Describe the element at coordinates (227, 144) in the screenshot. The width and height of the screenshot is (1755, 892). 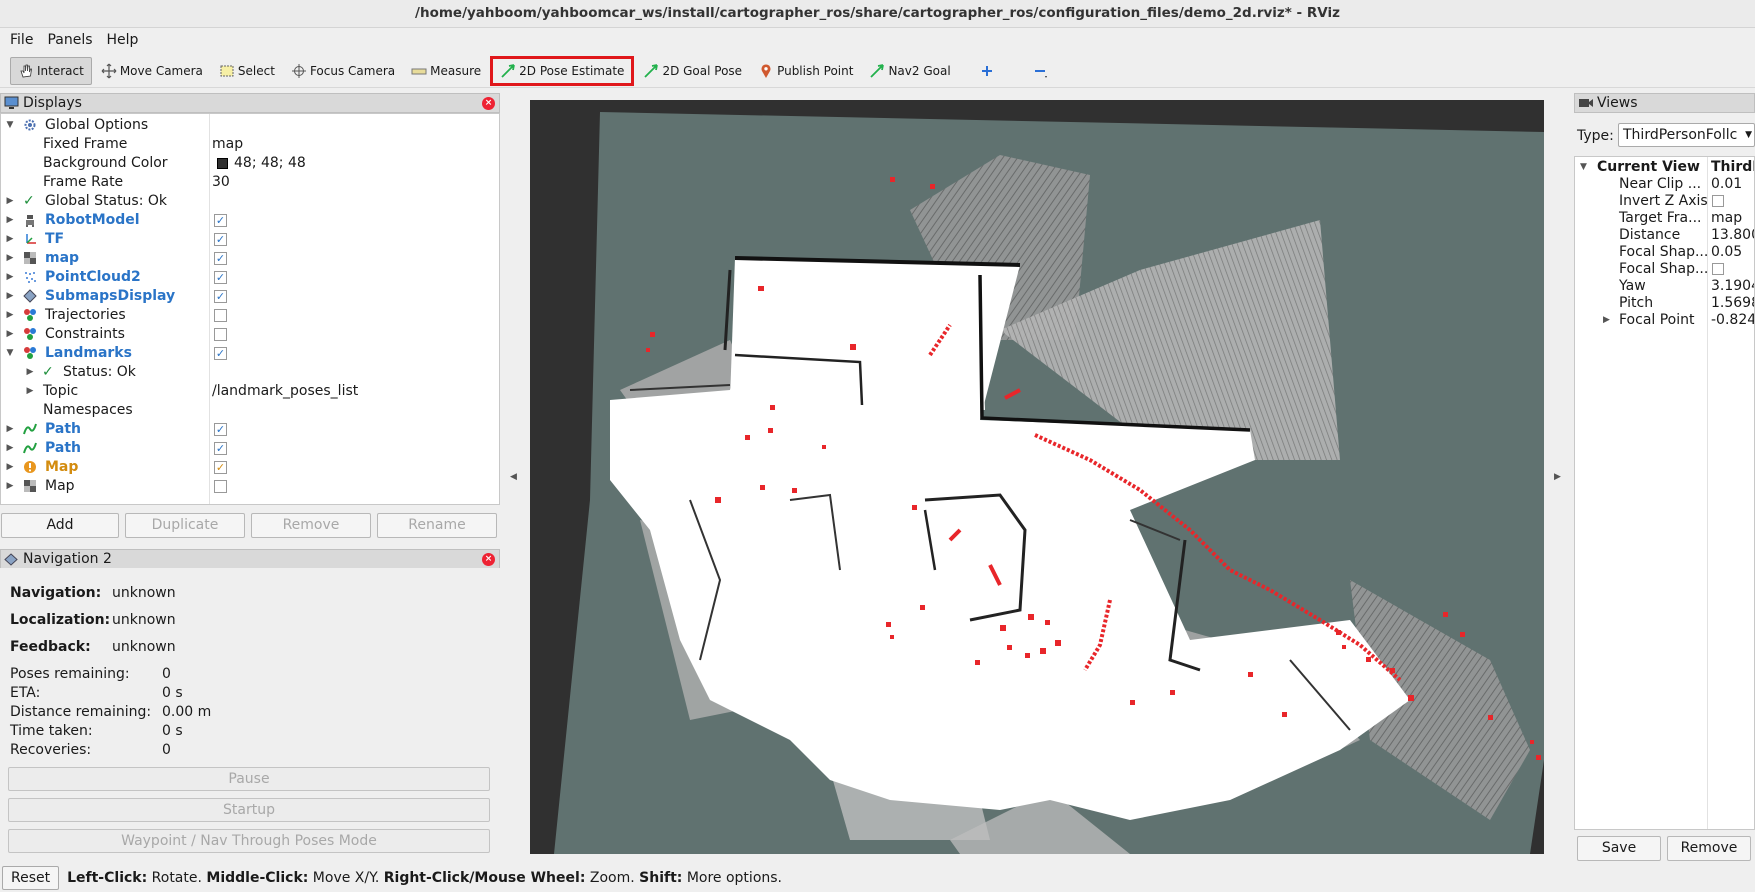
I see `fixed-frame-value: map` at that location.